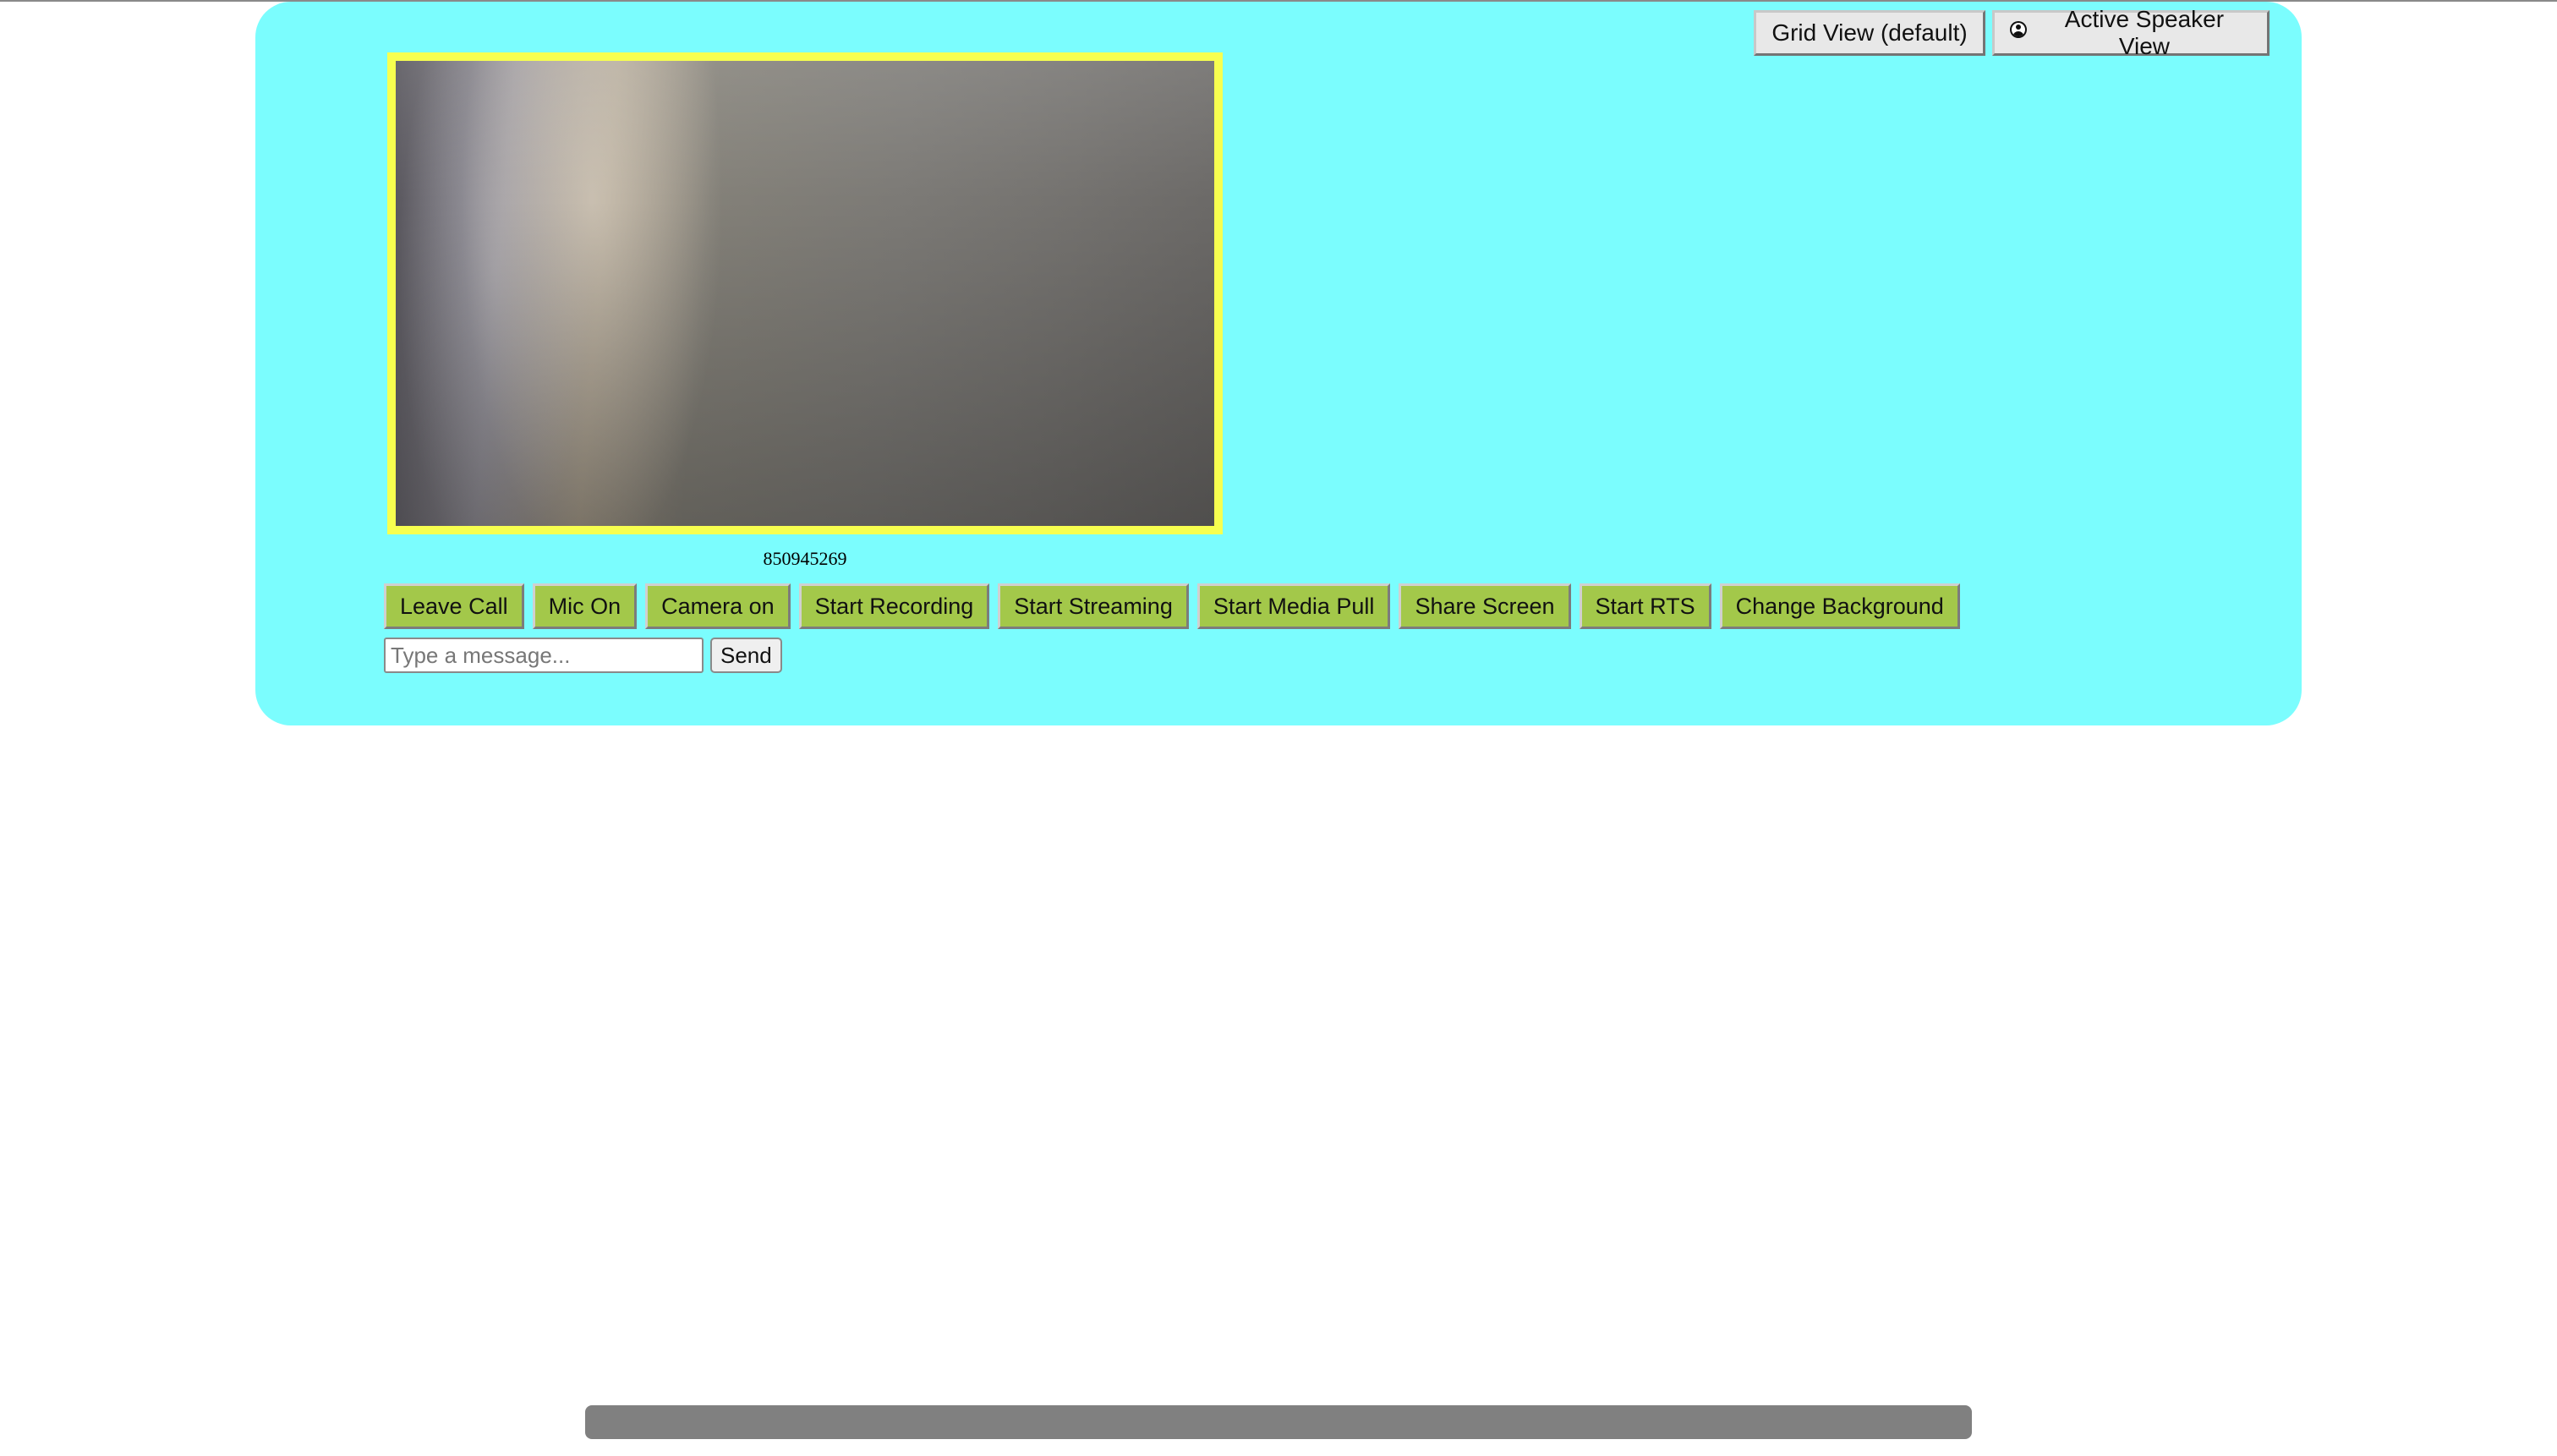 The image size is (2557, 1456). I want to click on participant-video-tile, so click(805, 293).